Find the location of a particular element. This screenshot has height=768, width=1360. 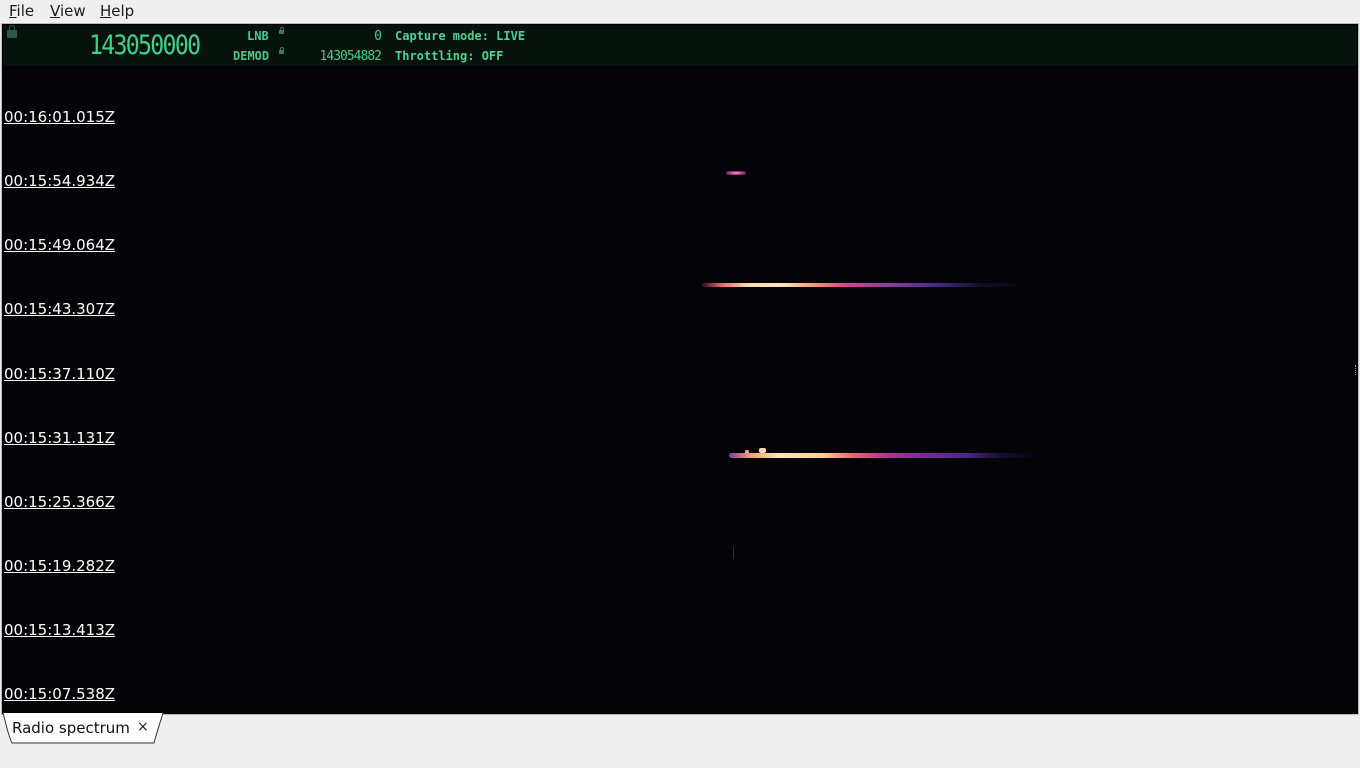

lnb-label: LNB is located at coordinates (258, 36).